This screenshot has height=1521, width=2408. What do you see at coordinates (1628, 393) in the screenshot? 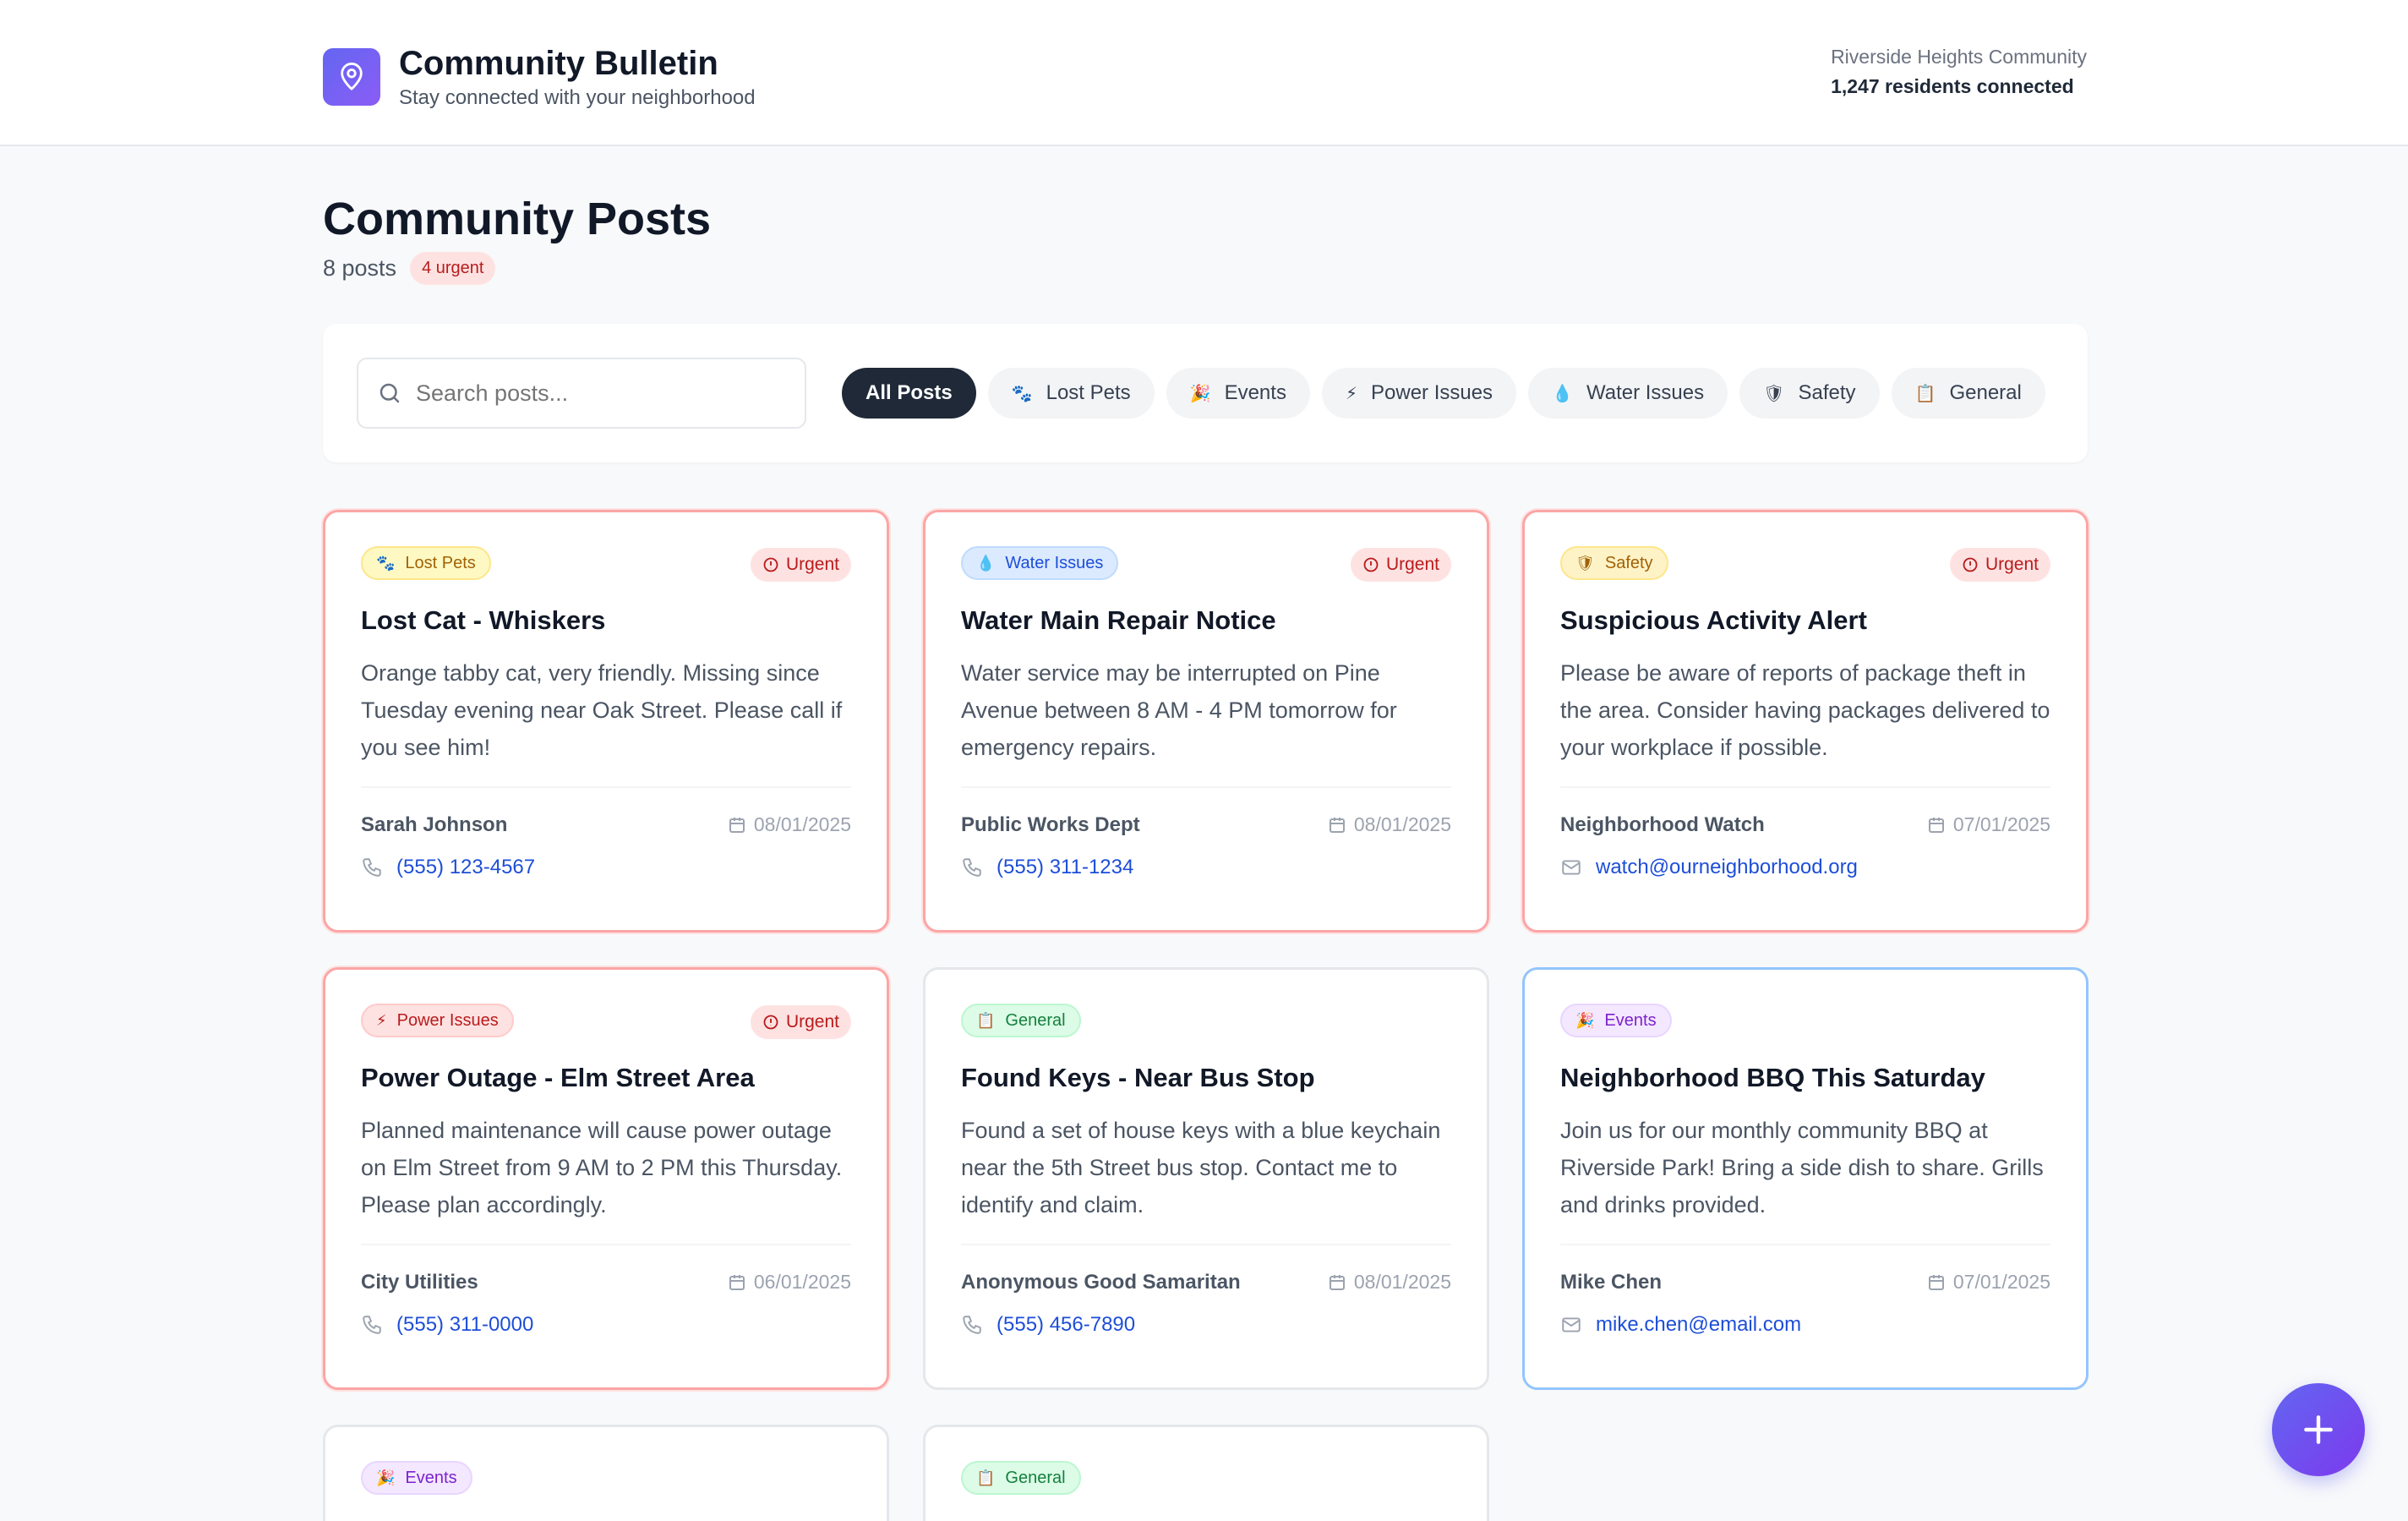
I see `filter-water-issues: 💧 Water Issues` at bounding box center [1628, 393].